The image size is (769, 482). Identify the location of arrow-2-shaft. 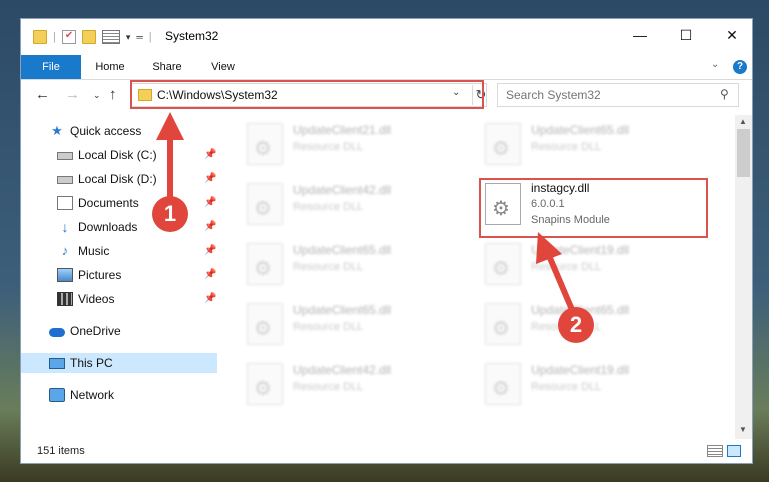
(561, 285).